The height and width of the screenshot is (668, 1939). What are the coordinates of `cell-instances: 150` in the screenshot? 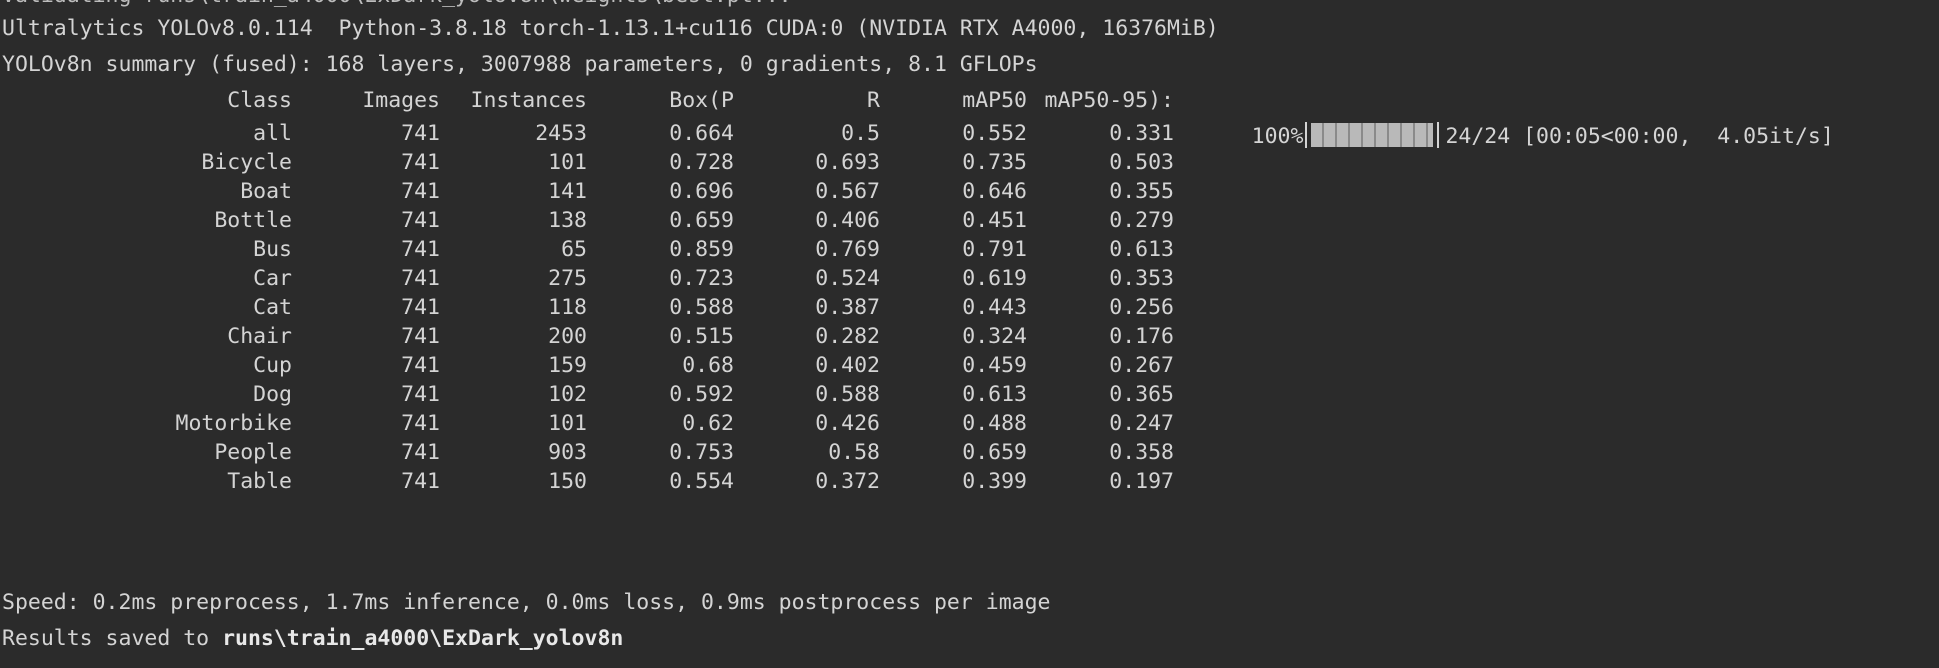 It's located at (567, 481).